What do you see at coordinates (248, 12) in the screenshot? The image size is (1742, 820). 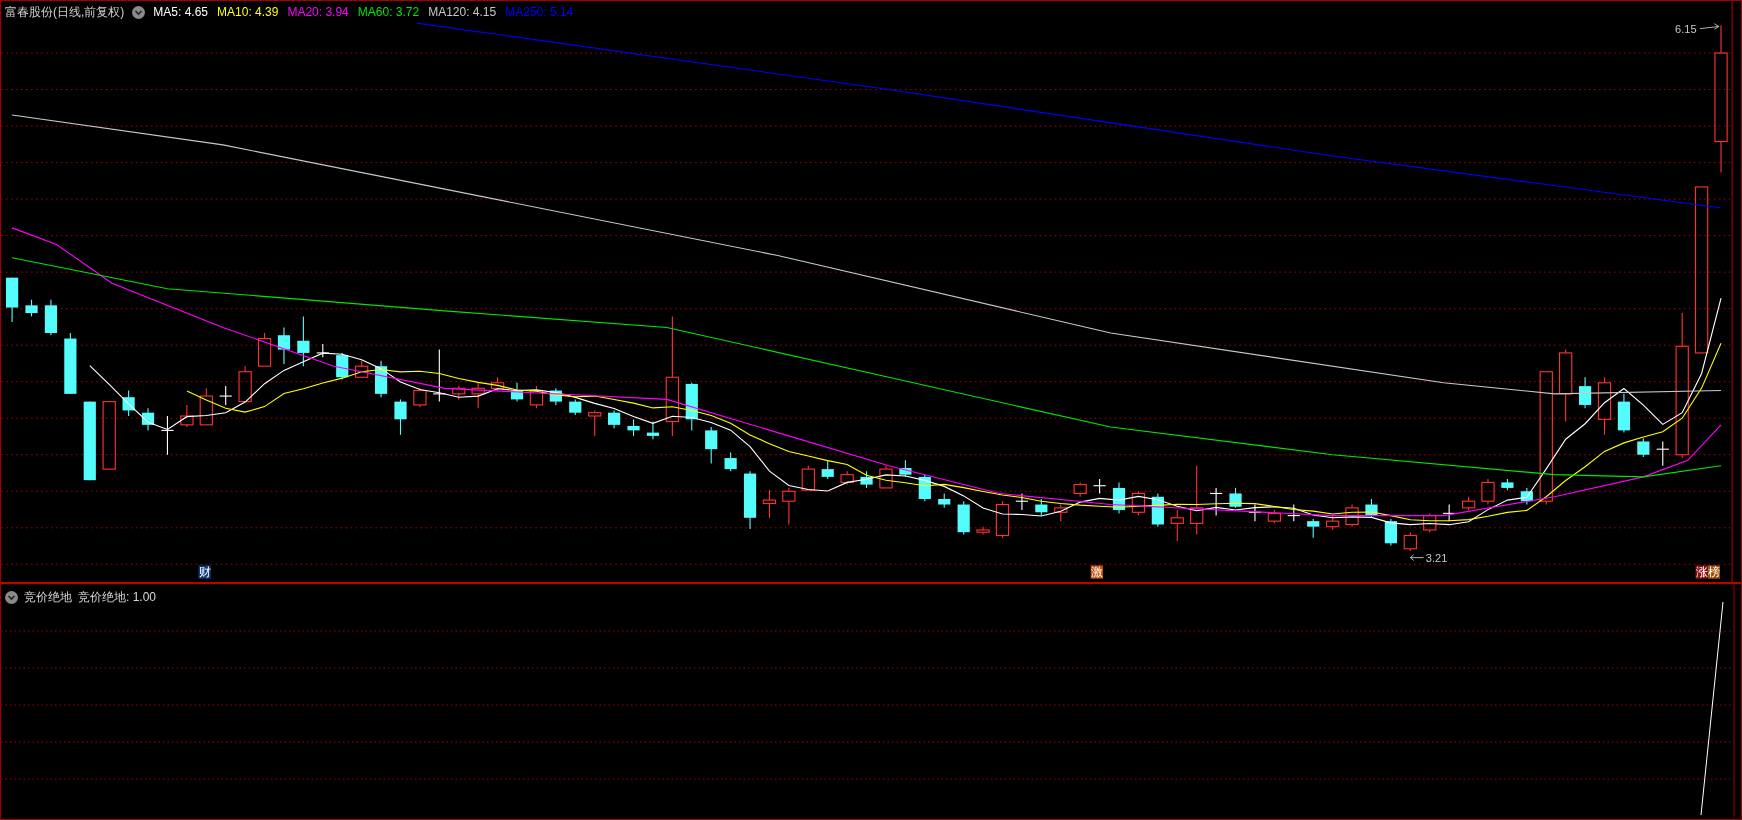 I see `moving-average-value: MA10: 4.39` at bounding box center [248, 12].